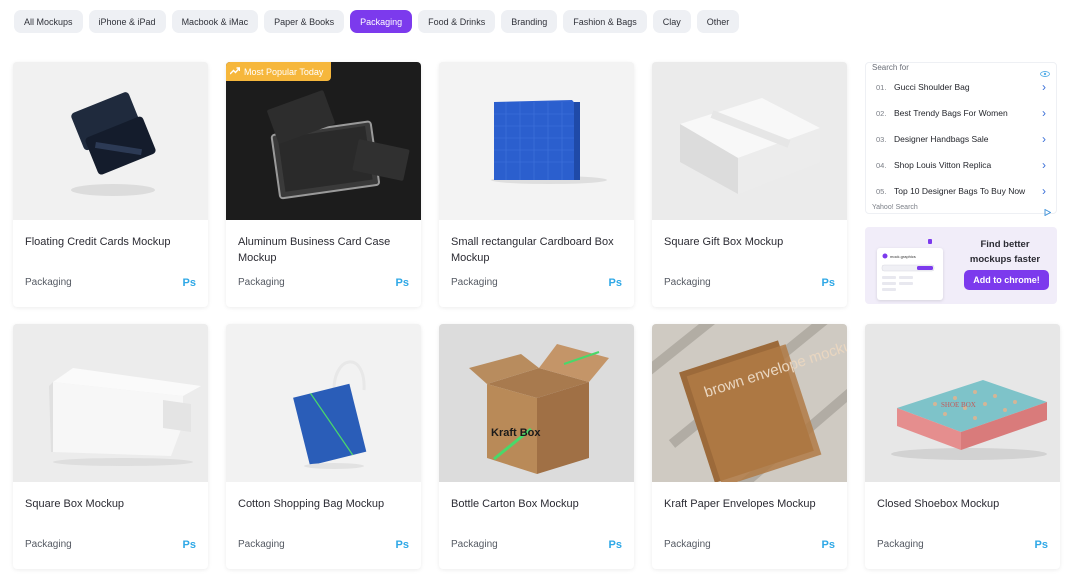 The height and width of the screenshot is (580, 1080). I want to click on suggestion-number: 03., so click(881, 139).